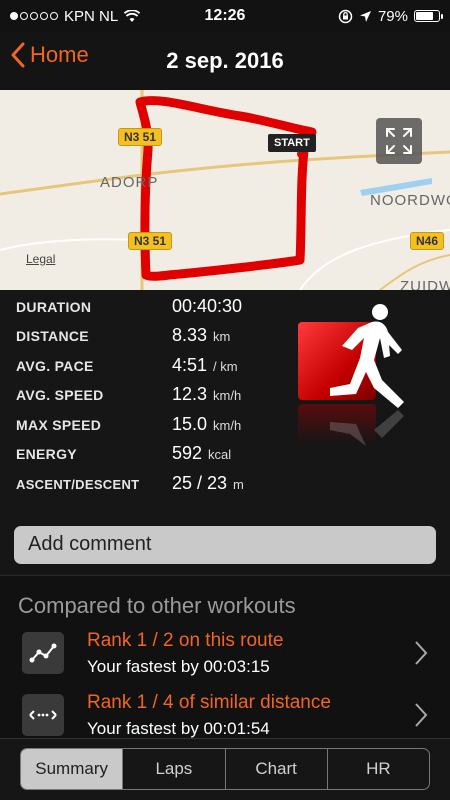 This screenshot has height=800, width=450. I want to click on add-comment-button: Add comment, so click(225, 545).